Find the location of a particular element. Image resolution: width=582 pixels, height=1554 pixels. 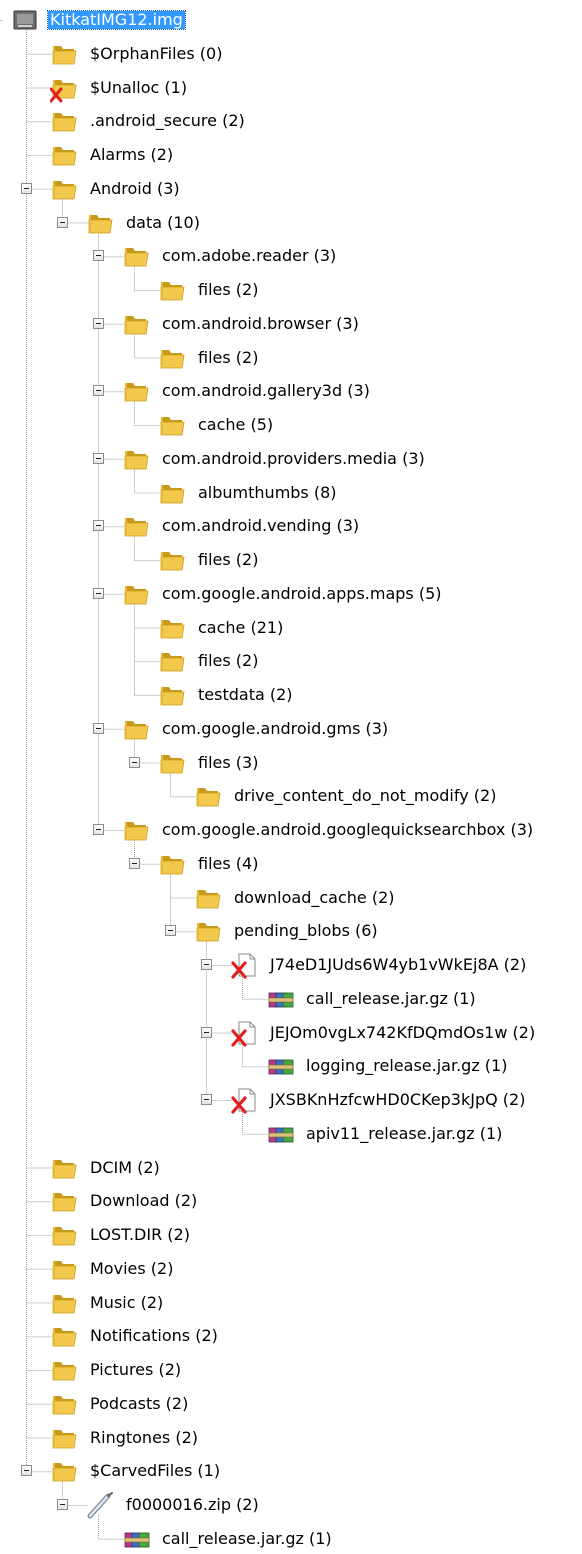

tree-node: com.adobe.reader (3) is located at coordinates (291, 256).